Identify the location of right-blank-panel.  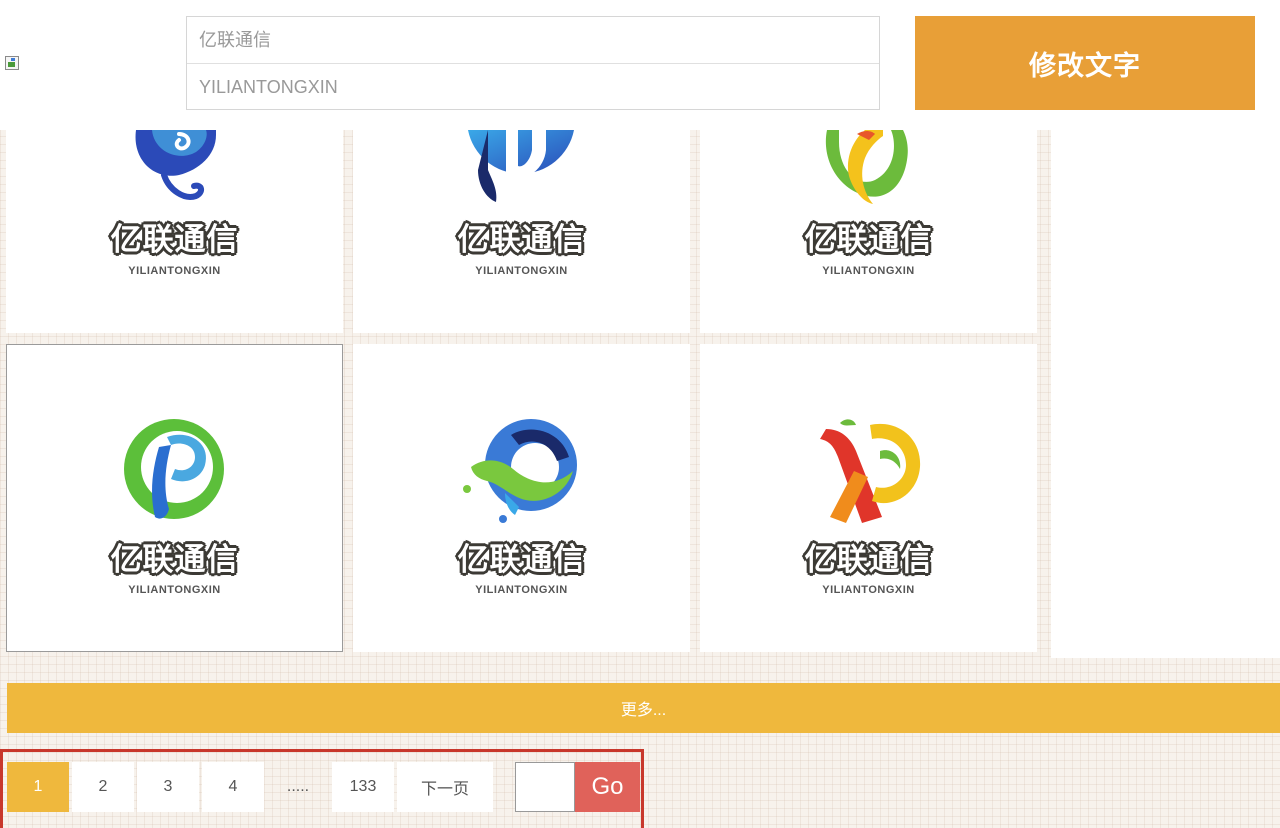
(1165, 394).